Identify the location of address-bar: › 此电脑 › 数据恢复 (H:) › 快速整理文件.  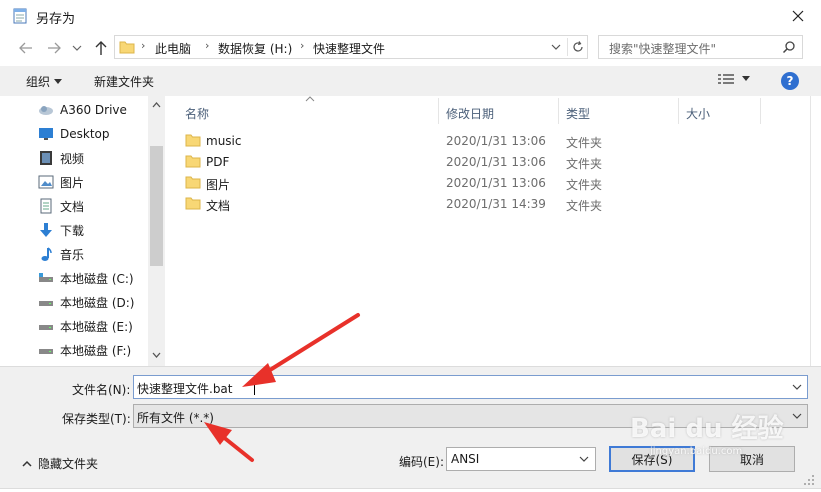
(351, 47).